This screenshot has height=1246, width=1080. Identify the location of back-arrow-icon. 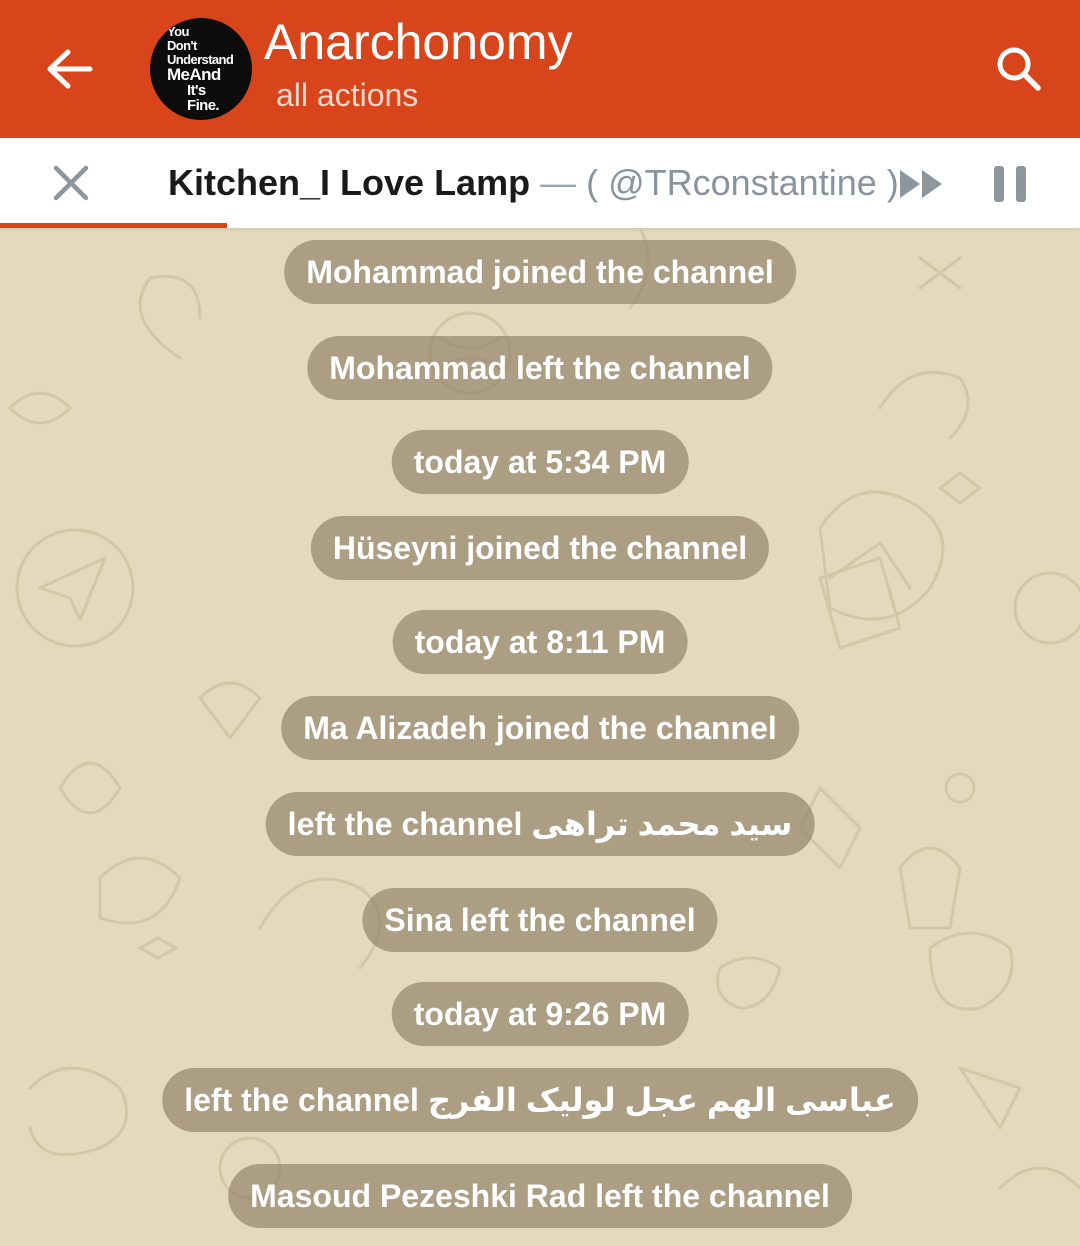
(70, 70).